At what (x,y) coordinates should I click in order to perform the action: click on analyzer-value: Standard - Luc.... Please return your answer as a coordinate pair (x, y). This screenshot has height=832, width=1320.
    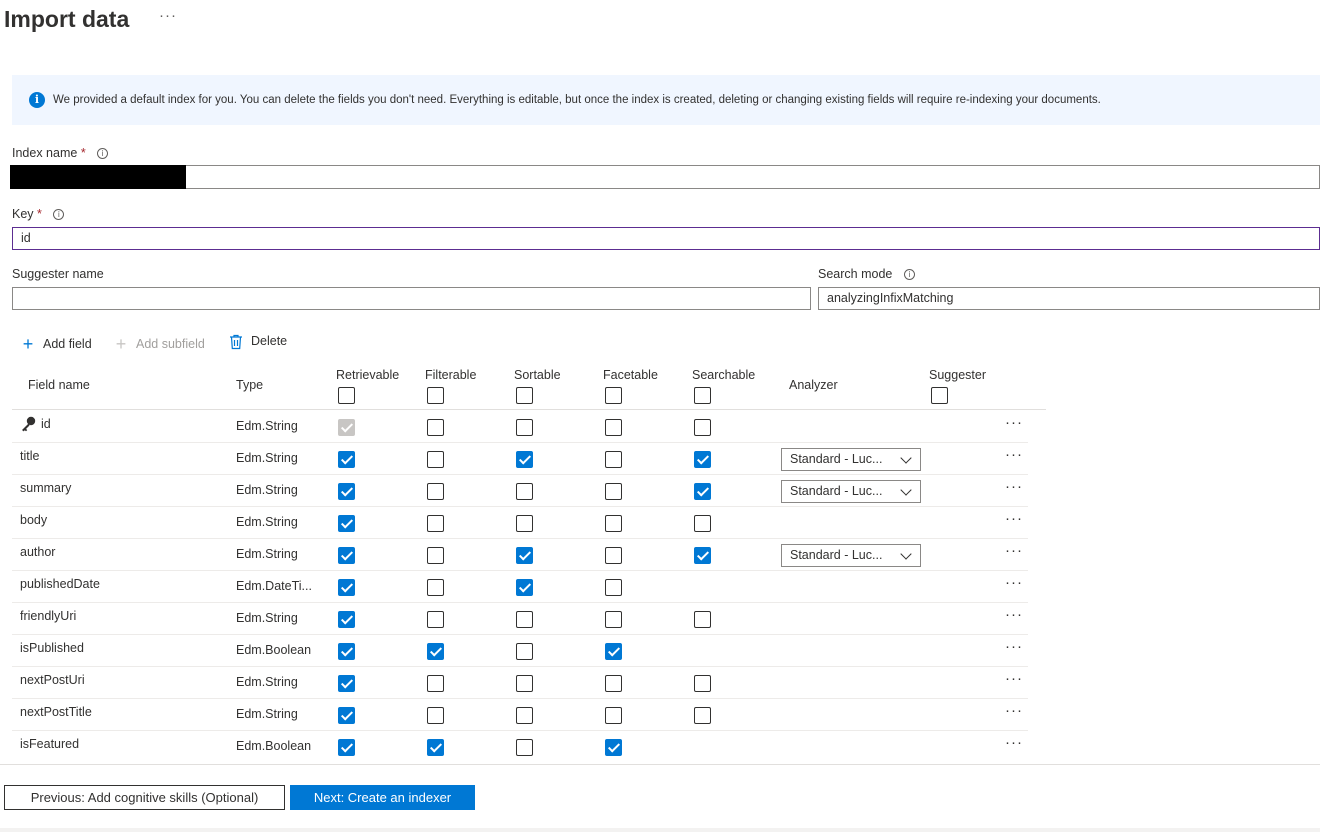
    Looking at the image, I should click on (836, 491).